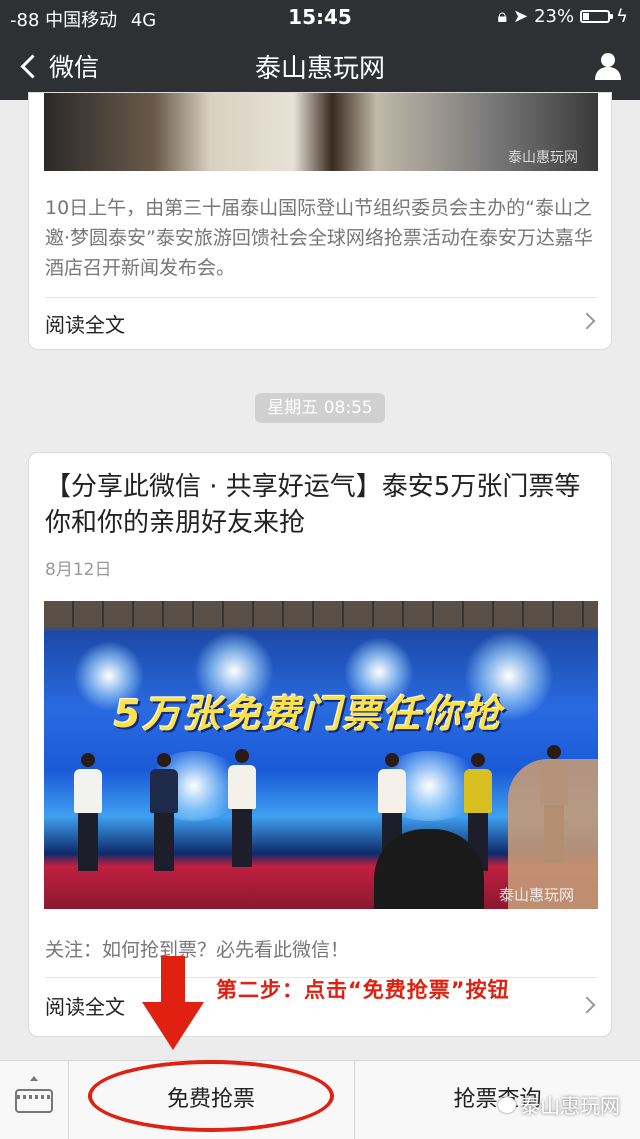 This screenshot has width=640, height=1139. What do you see at coordinates (521, 16) in the screenshot?
I see `location-icon: ➤` at bounding box center [521, 16].